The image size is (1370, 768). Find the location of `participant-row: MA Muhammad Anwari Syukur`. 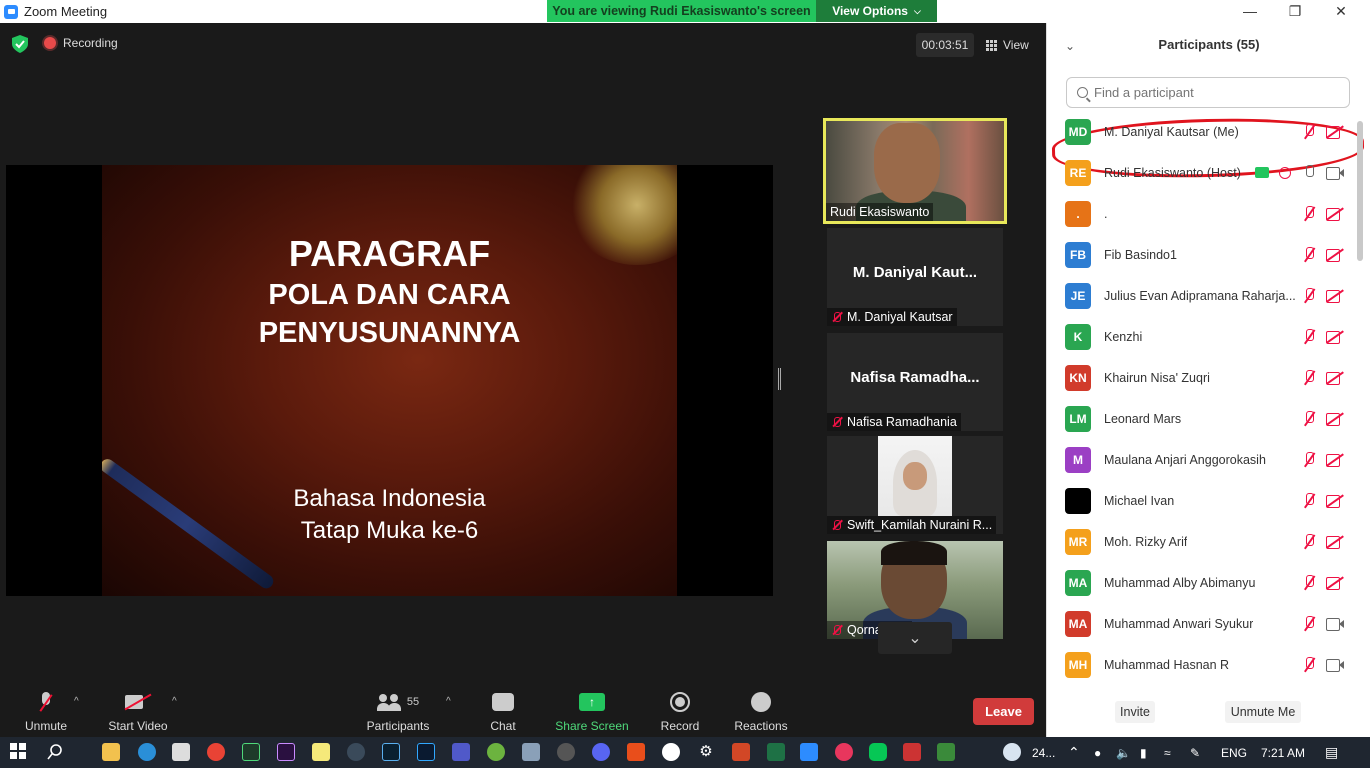

participant-row: MA Muhammad Anwari Syukur is located at coordinates (1202, 623).